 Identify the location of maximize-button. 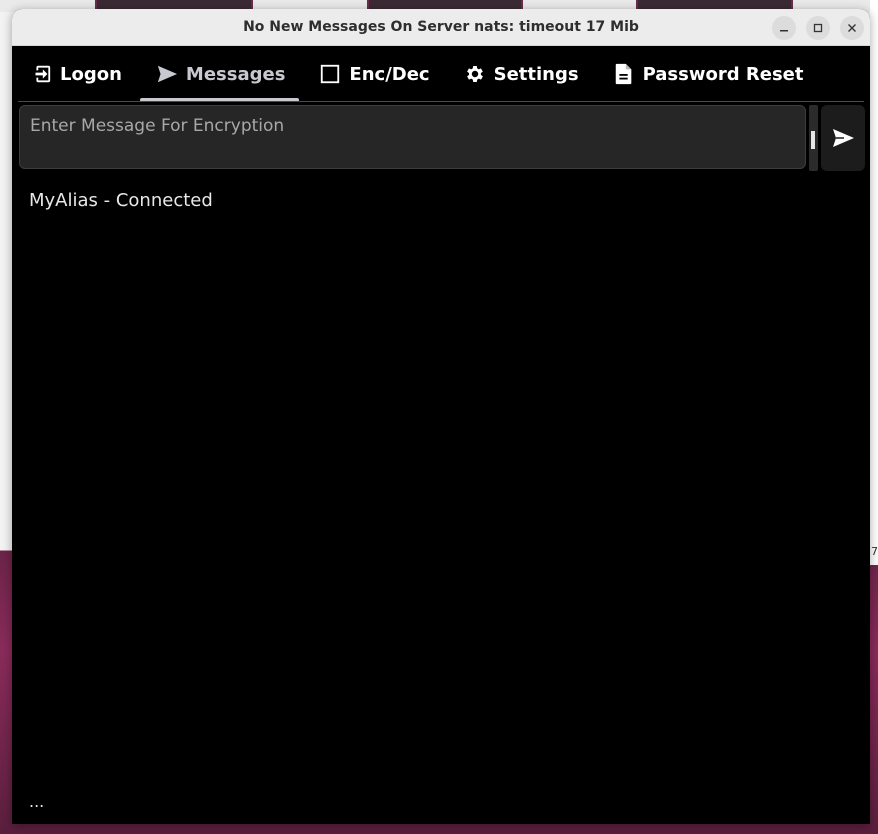
(818, 28).